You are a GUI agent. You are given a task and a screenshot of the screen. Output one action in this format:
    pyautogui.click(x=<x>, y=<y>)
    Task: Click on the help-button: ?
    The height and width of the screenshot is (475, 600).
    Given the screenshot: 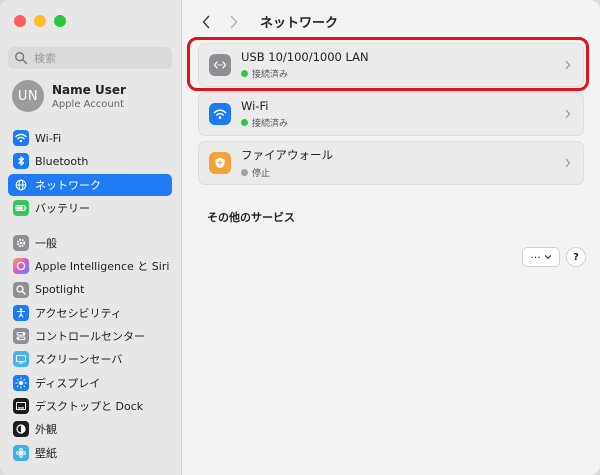 What is the action you would take?
    pyautogui.click(x=576, y=257)
    